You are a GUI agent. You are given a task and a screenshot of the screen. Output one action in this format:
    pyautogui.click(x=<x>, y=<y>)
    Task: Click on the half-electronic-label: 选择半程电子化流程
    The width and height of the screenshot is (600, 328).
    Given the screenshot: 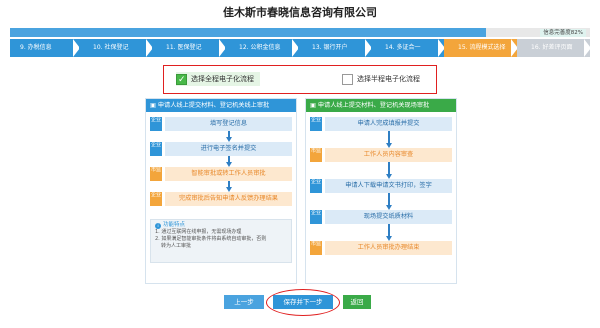 What is the action you would take?
    pyautogui.click(x=388, y=79)
    